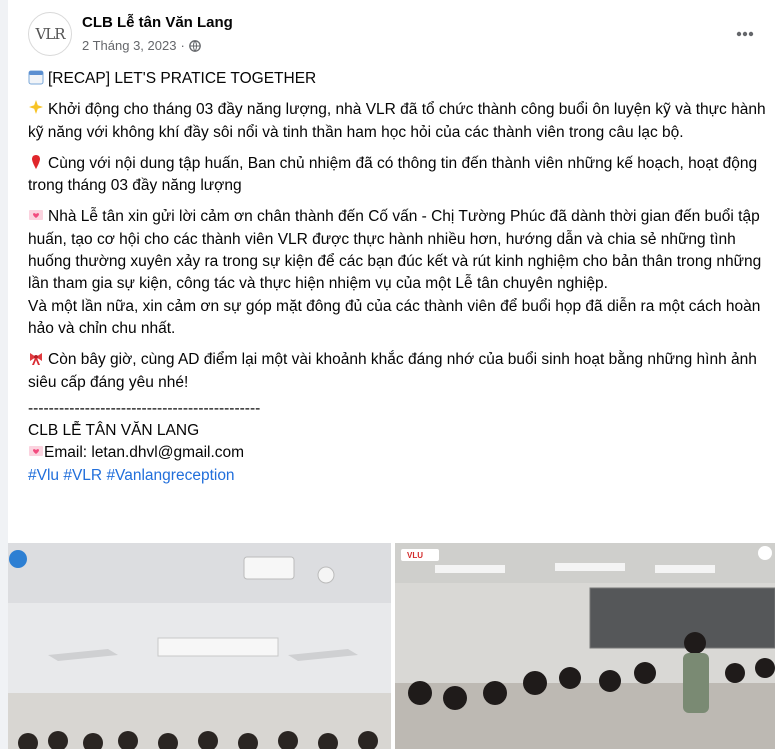 This screenshot has height=749, width=775. I want to click on photo-2-image: VLU, so click(585, 646).